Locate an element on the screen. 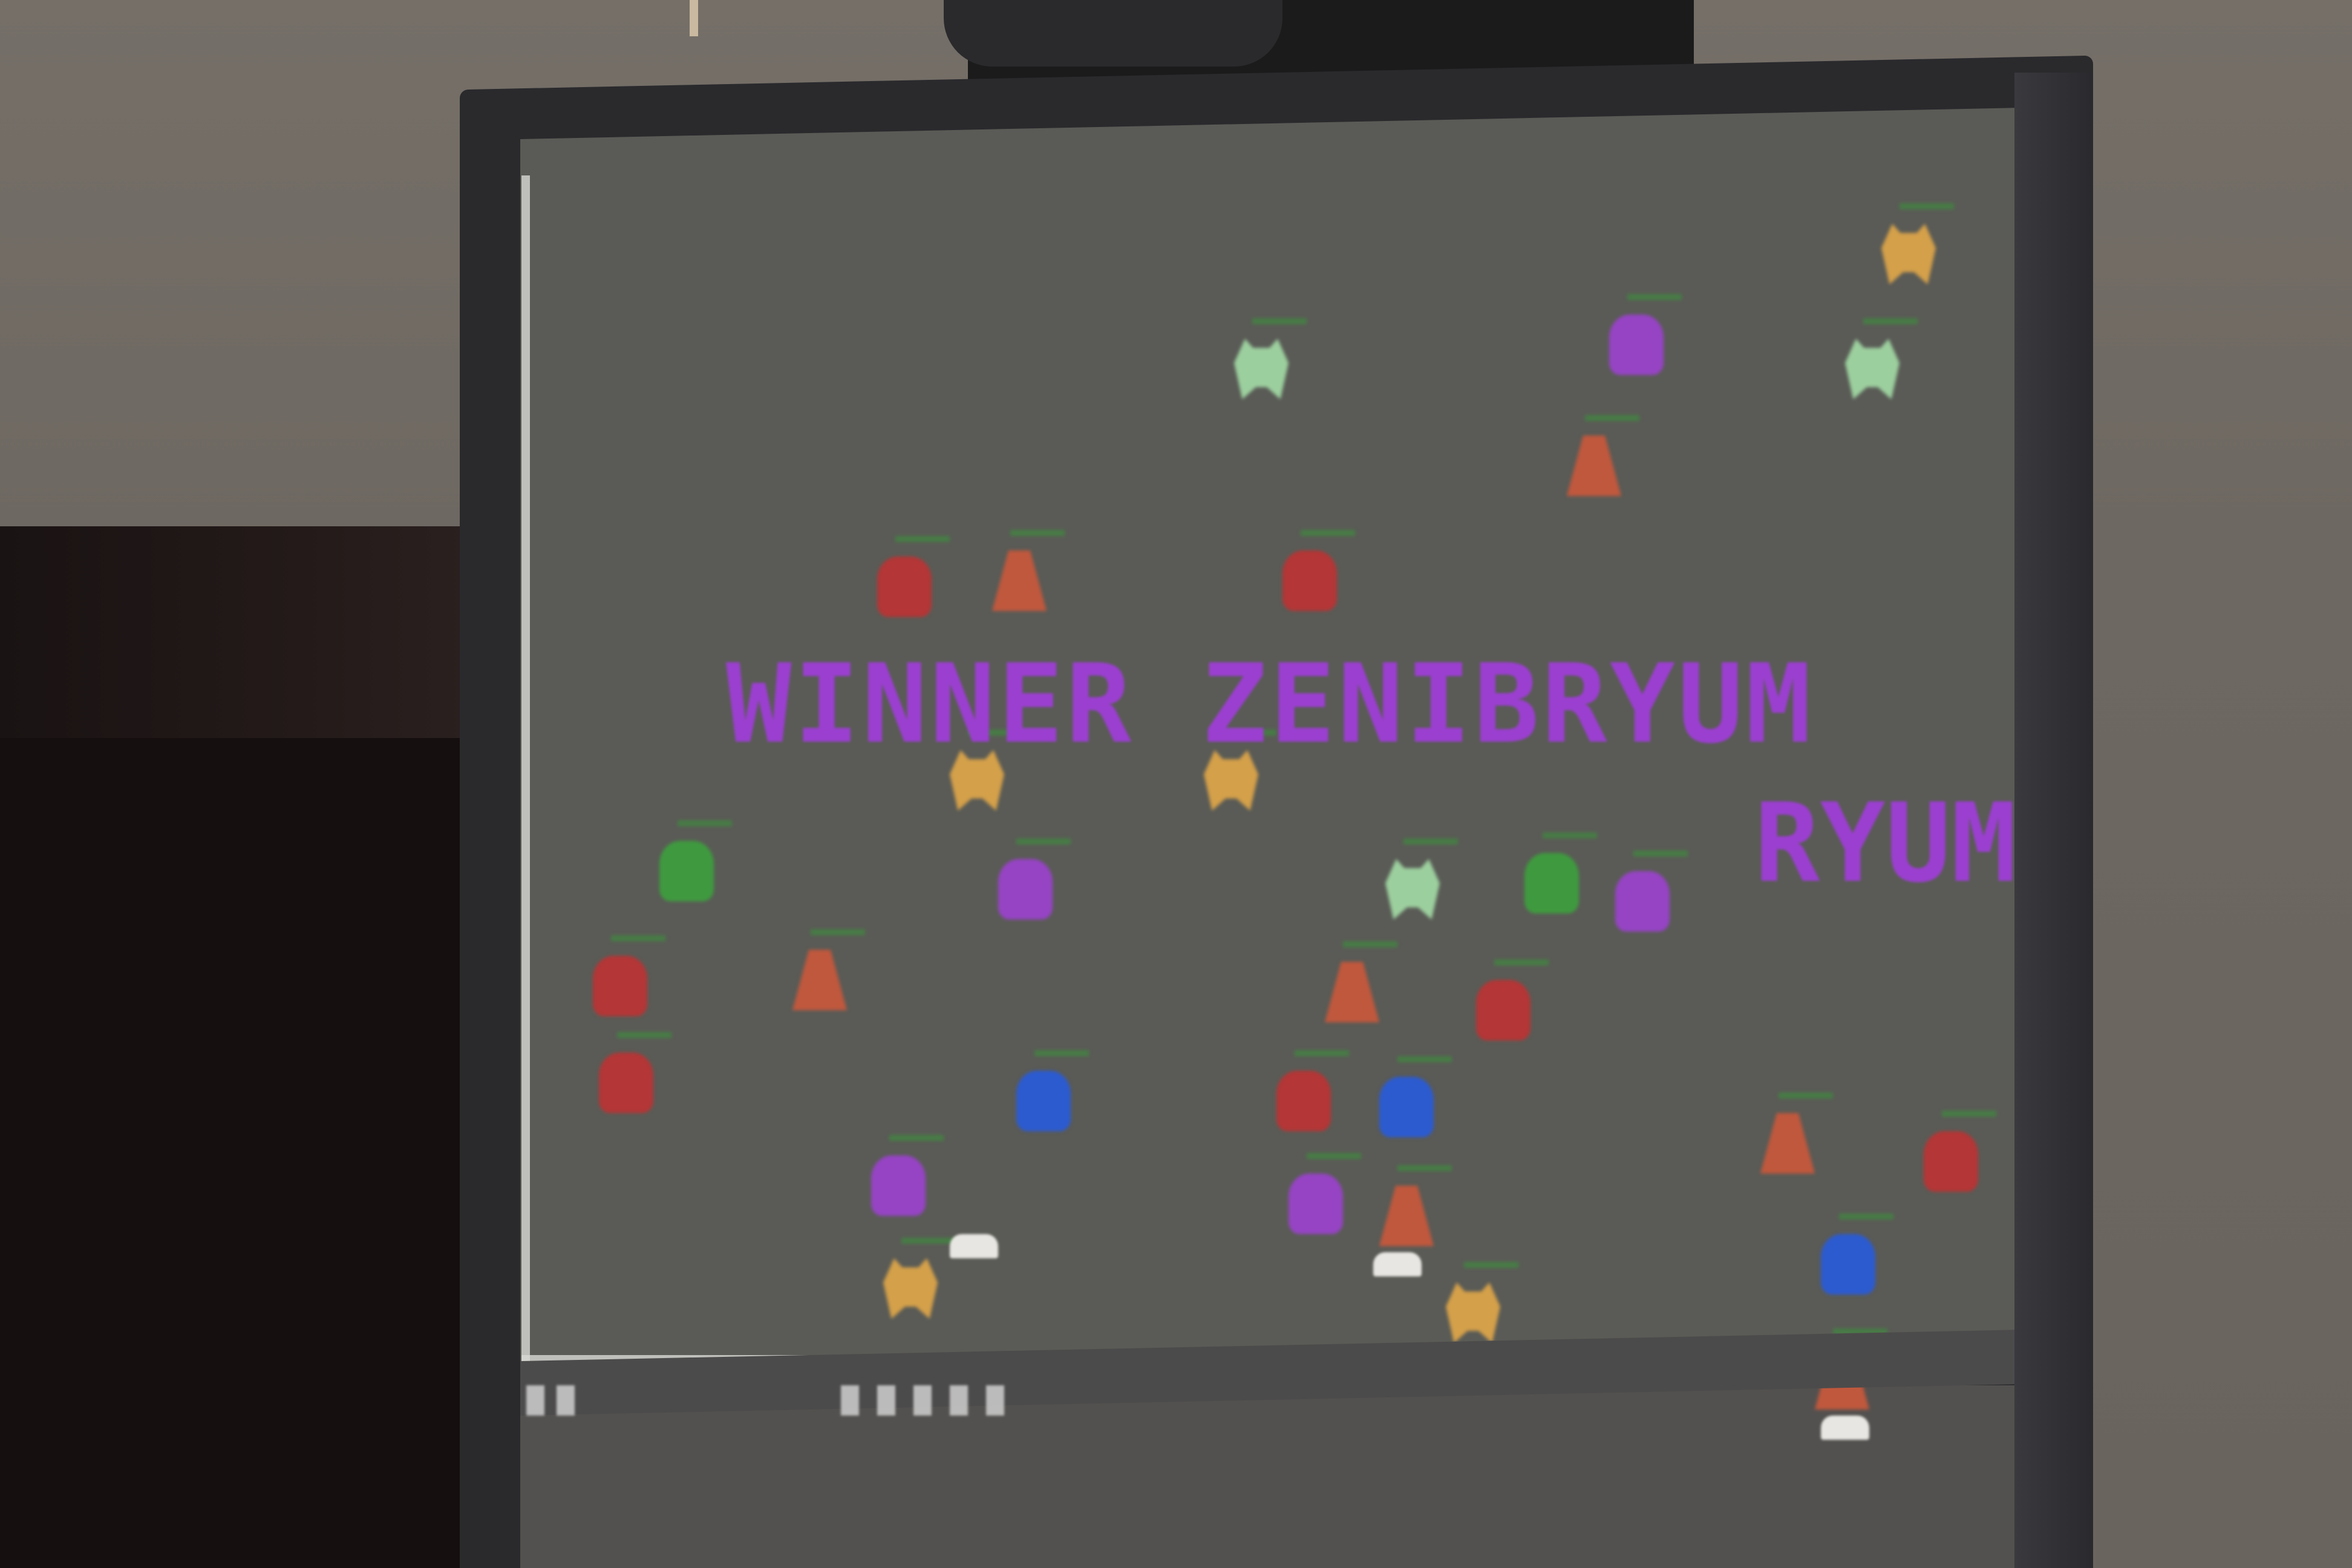 This screenshot has width=2352, height=1568. winner-banner-echo: RYUM is located at coordinates (1886, 843).